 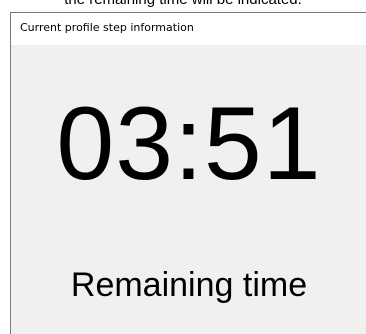 I want to click on window-title: Current profile step information, so click(x=107, y=27).